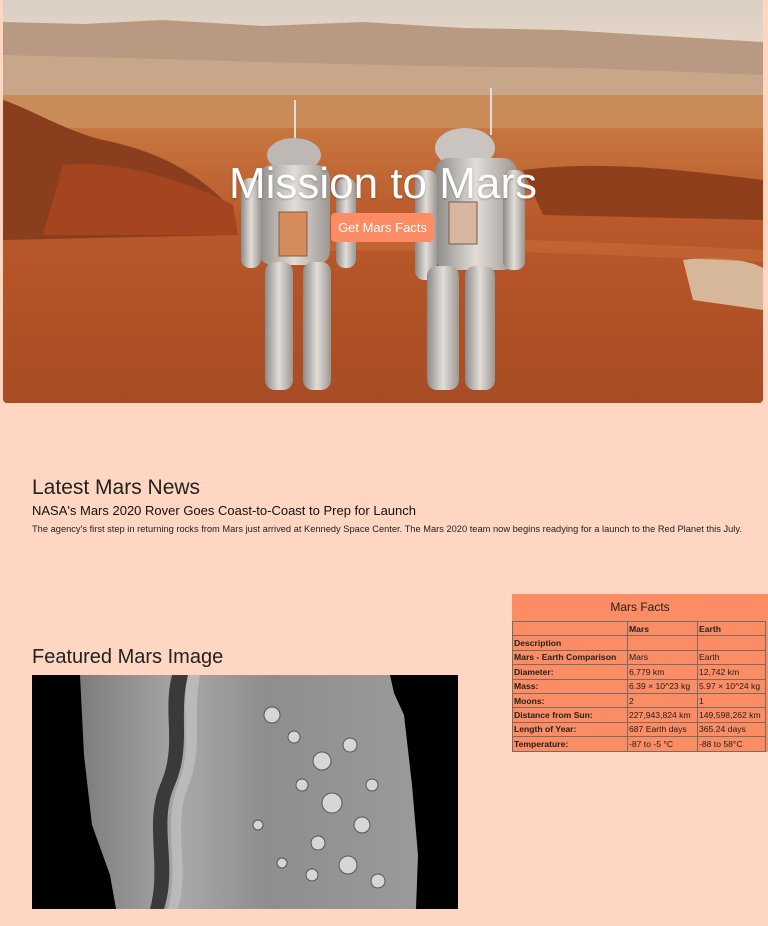 The image size is (768, 926). I want to click on table-header-earth: Earth, so click(731, 628).